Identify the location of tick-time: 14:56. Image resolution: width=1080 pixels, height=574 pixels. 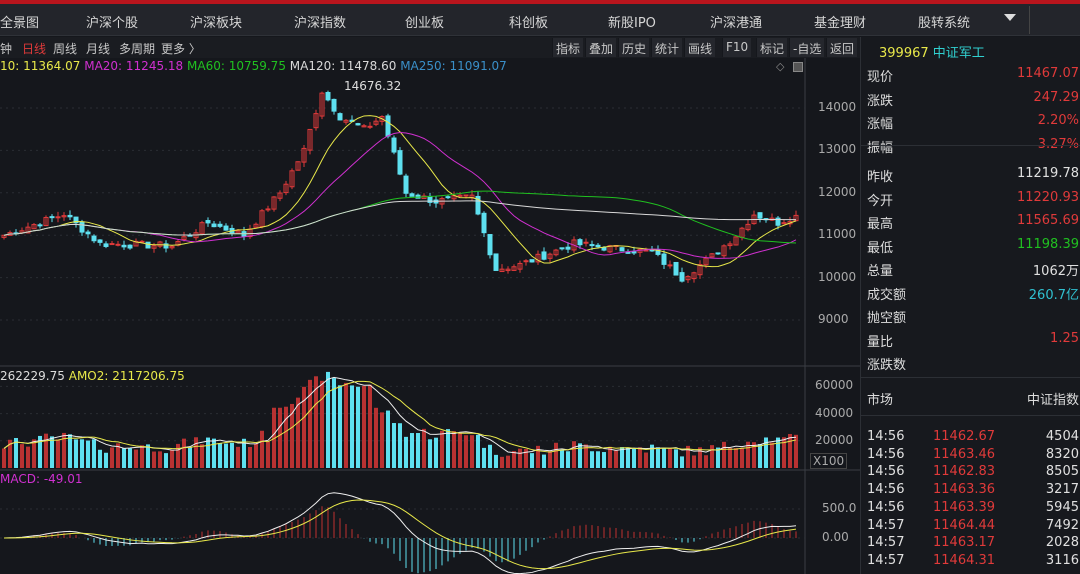
(886, 454).